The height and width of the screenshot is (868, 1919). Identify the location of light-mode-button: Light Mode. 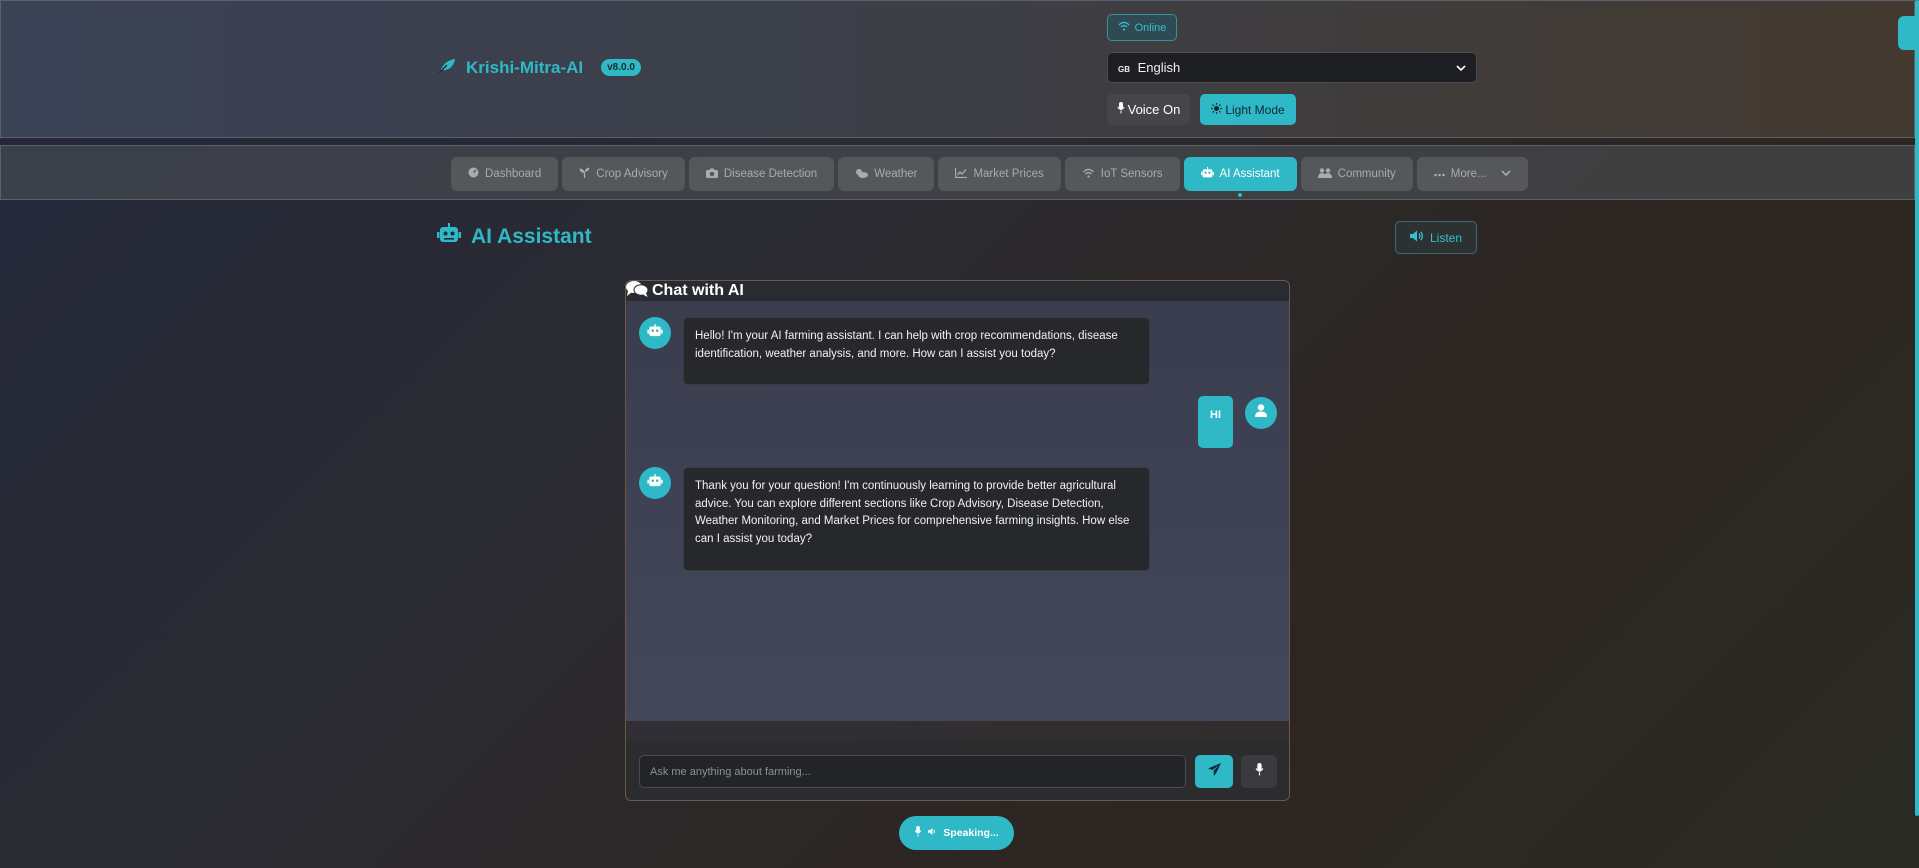
(1248, 109).